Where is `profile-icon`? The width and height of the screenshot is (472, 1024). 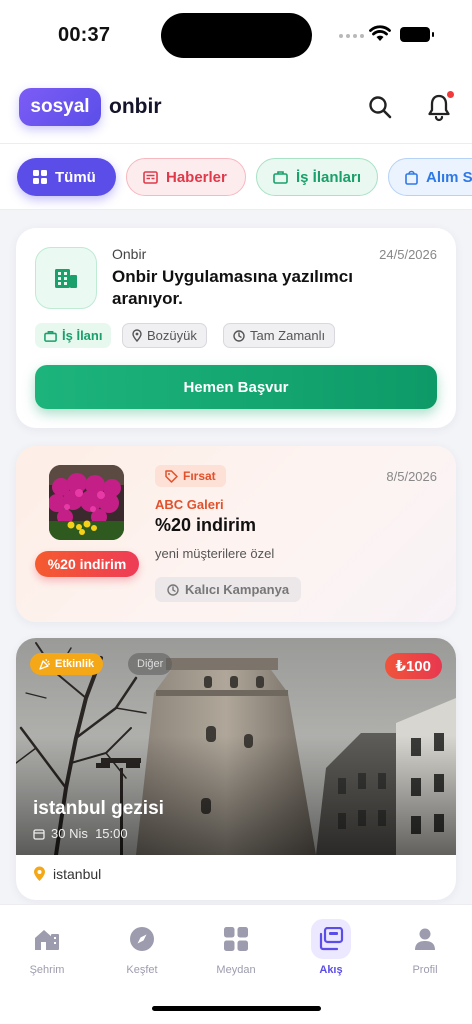 profile-icon is located at coordinates (425, 939).